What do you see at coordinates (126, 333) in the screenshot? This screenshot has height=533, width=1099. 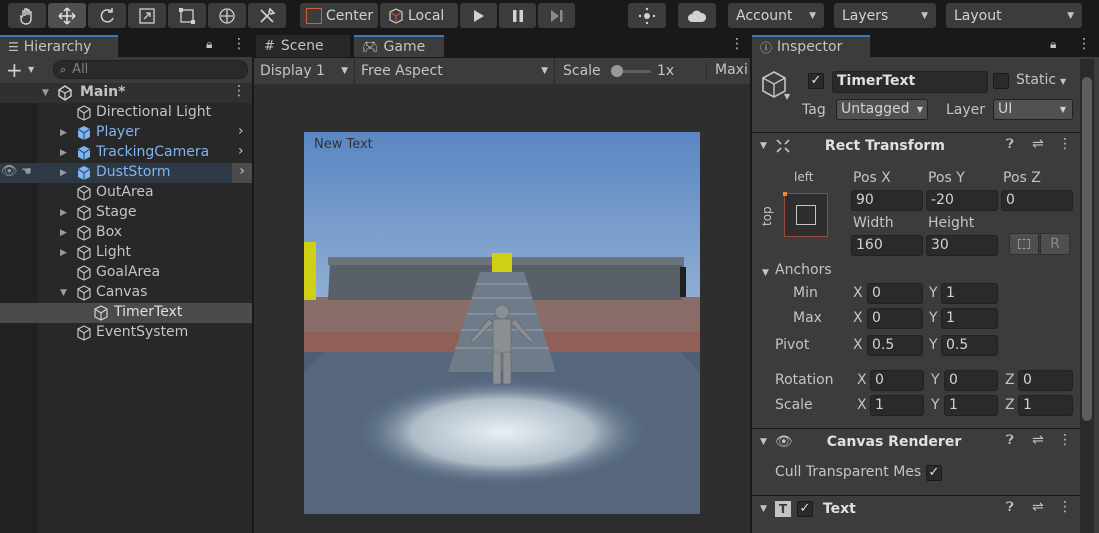 I see `hierarchy-item: EventSystem` at bounding box center [126, 333].